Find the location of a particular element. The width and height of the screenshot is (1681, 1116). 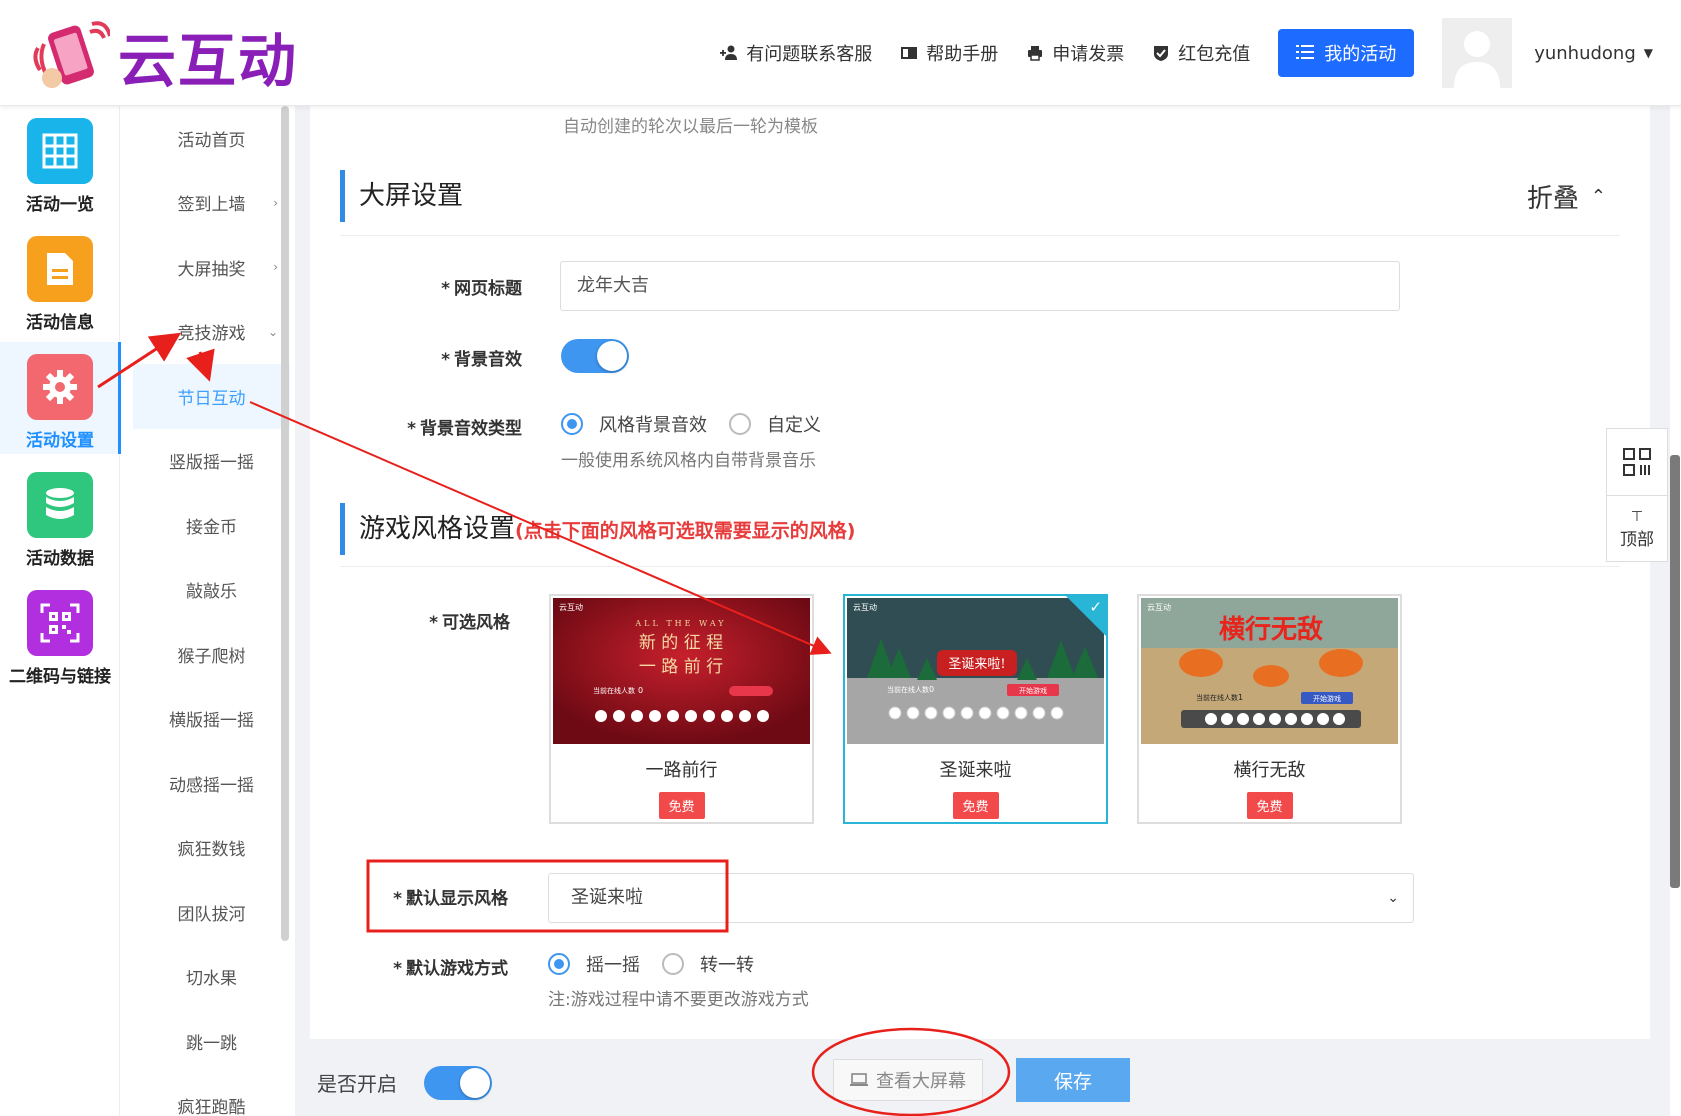

bg-music-type-group: 风格背景音效 自定义 is located at coordinates (691, 424).